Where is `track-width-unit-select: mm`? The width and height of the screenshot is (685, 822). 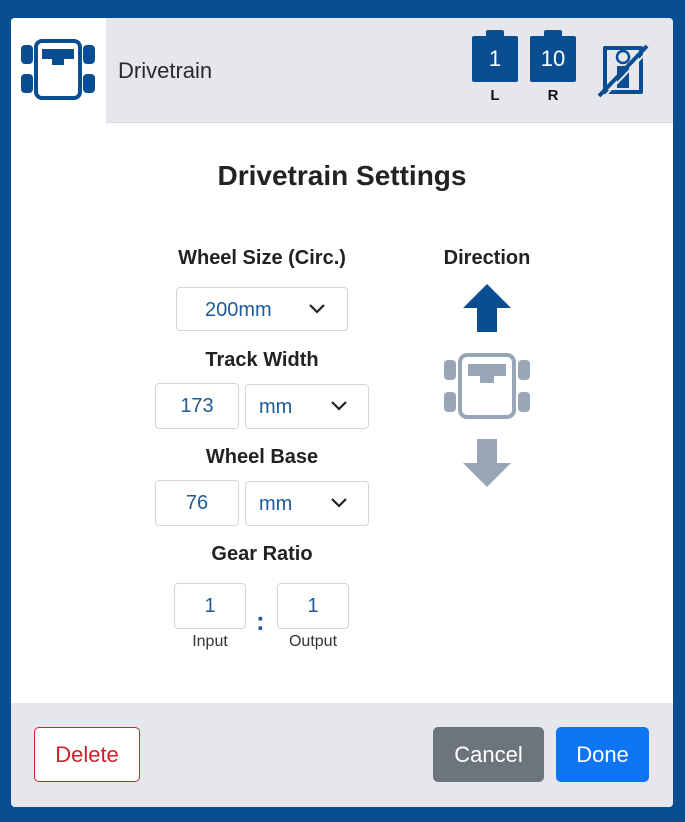
track-width-unit-select: mm is located at coordinates (307, 406).